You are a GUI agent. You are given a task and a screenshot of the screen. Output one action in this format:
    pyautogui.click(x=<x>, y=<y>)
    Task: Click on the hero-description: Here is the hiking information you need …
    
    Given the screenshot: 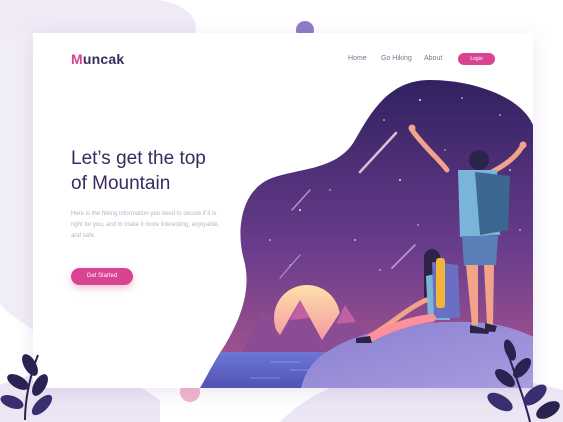 What is the action you would take?
    pyautogui.click(x=145, y=225)
    